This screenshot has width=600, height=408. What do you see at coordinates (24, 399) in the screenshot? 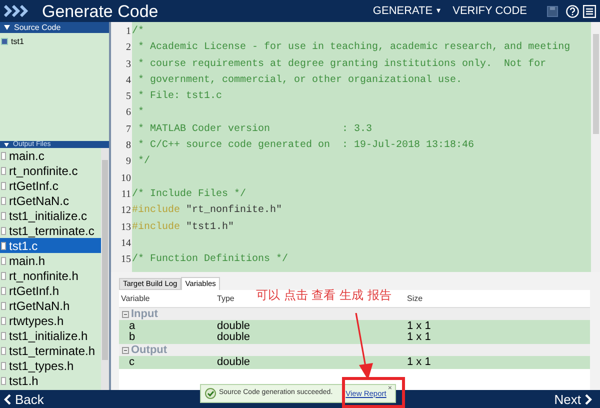
I see `back-button: Back` at bounding box center [24, 399].